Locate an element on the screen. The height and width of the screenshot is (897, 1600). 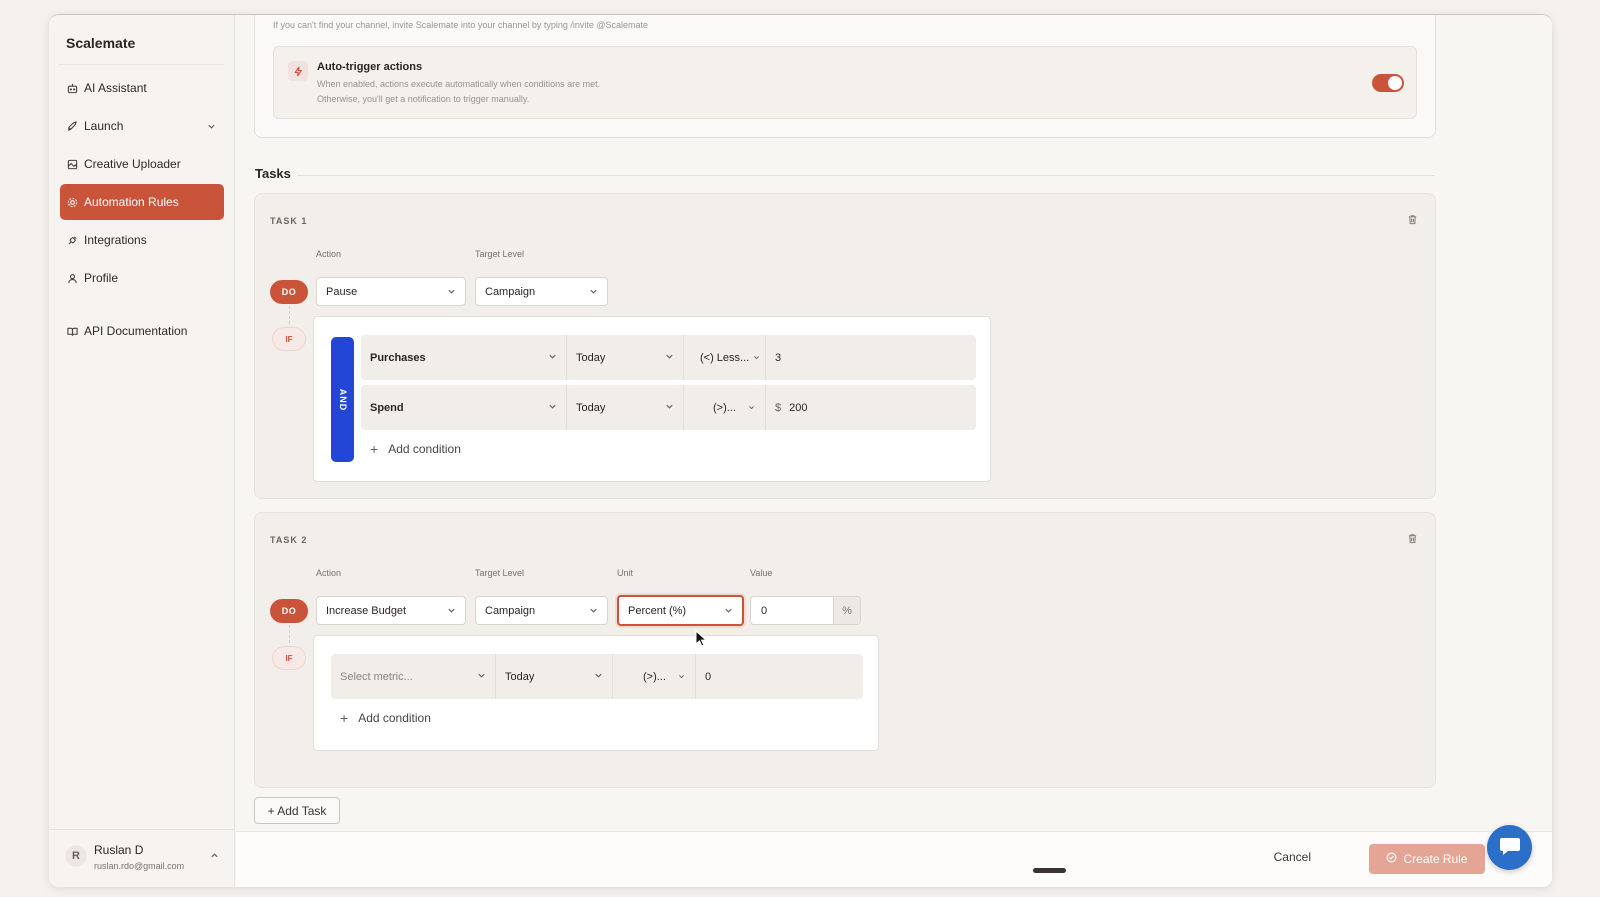
user-icon is located at coordinates (72, 278).